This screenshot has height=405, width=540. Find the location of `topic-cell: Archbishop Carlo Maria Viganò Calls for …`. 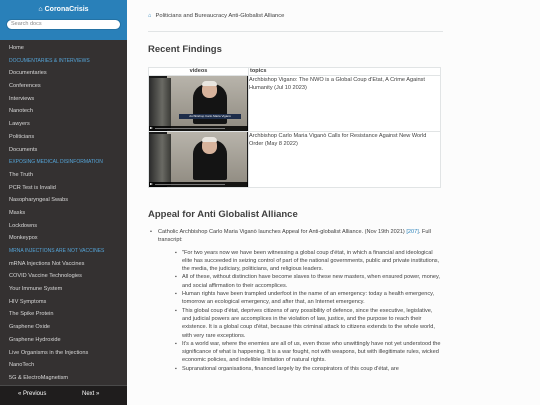

topic-cell: Archbishop Carlo Maria Viganò Calls for … is located at coordinates (344, 159).